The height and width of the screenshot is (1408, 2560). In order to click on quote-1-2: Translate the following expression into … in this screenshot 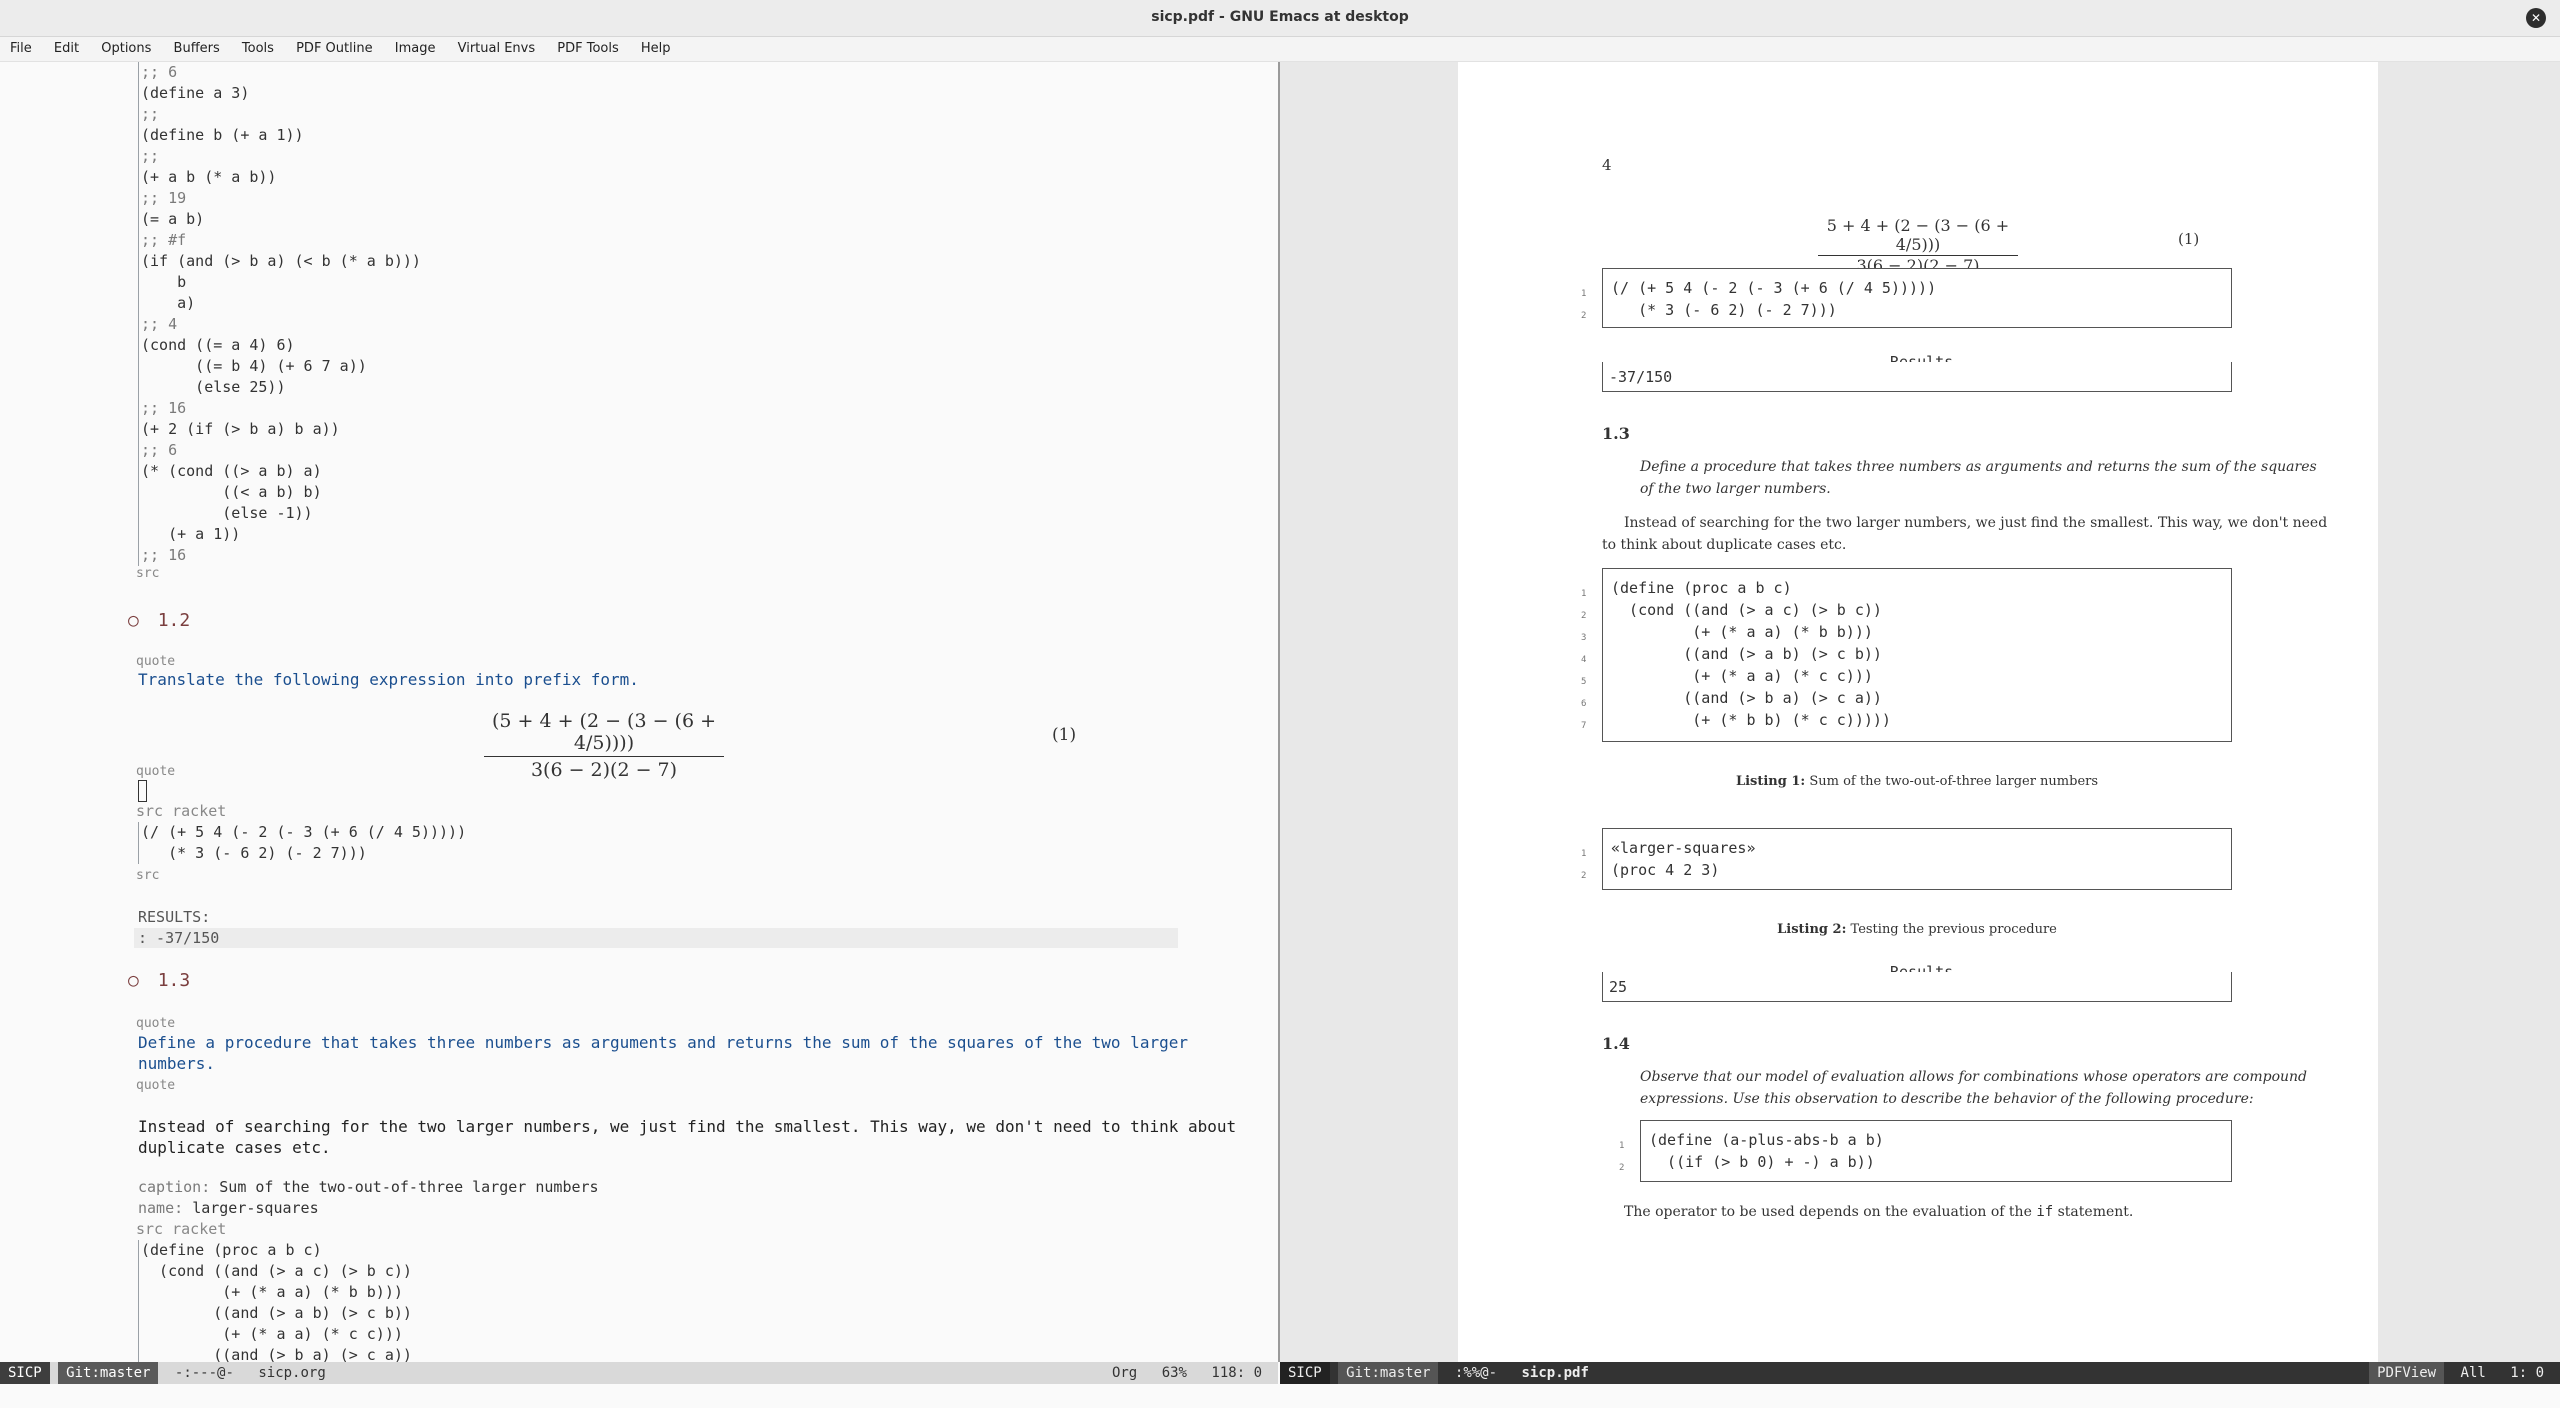, I will do `click(388, 679)`.